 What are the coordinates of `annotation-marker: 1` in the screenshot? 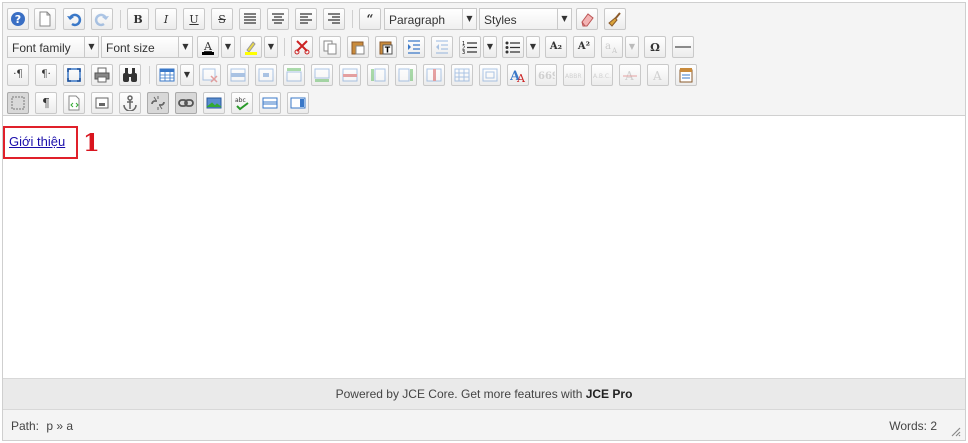 It's located at (91, 142).